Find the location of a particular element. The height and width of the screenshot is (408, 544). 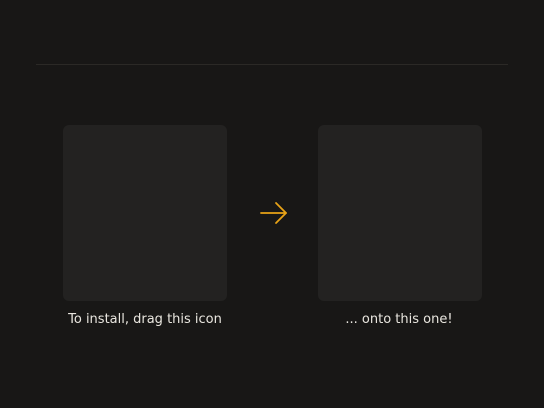

app-icon-drop-source is located at coordinates (145, 213).